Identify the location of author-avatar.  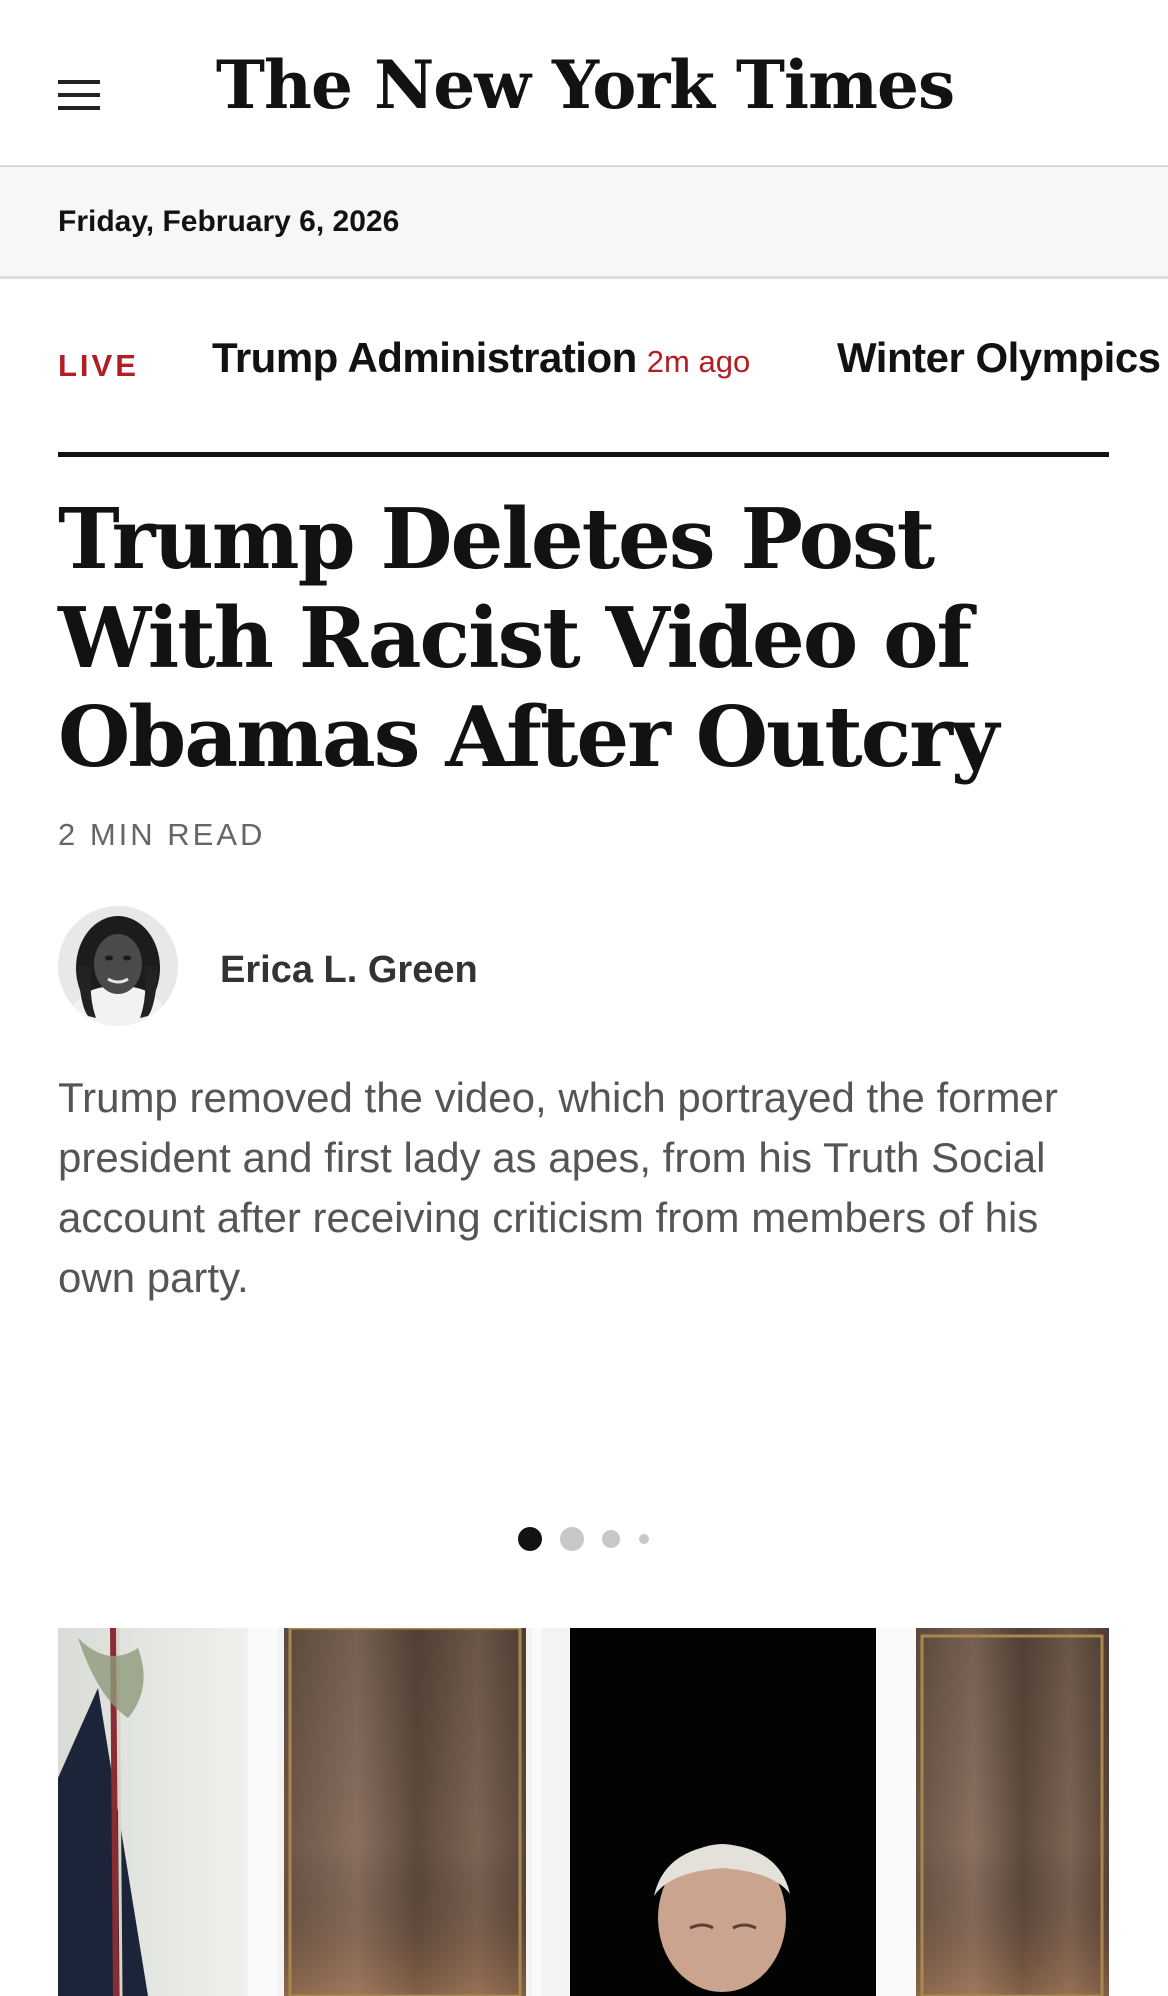
(118, 966).